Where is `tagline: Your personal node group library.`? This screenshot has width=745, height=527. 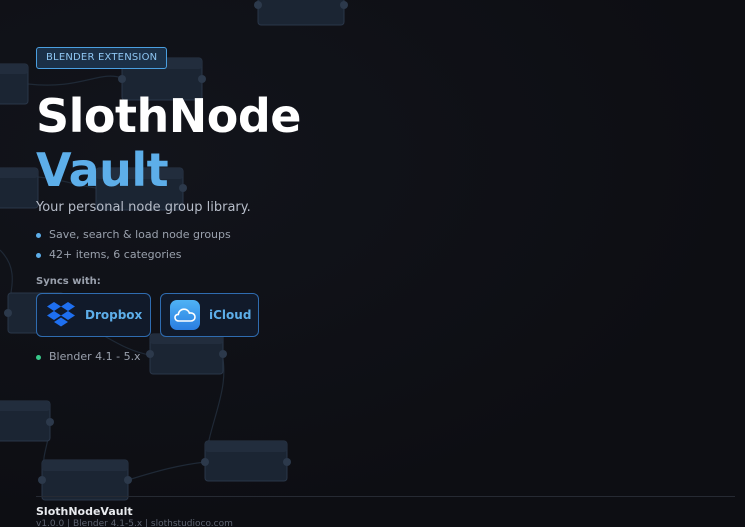 tagline: Your personal node group library. is located at coordinates (143, 207).